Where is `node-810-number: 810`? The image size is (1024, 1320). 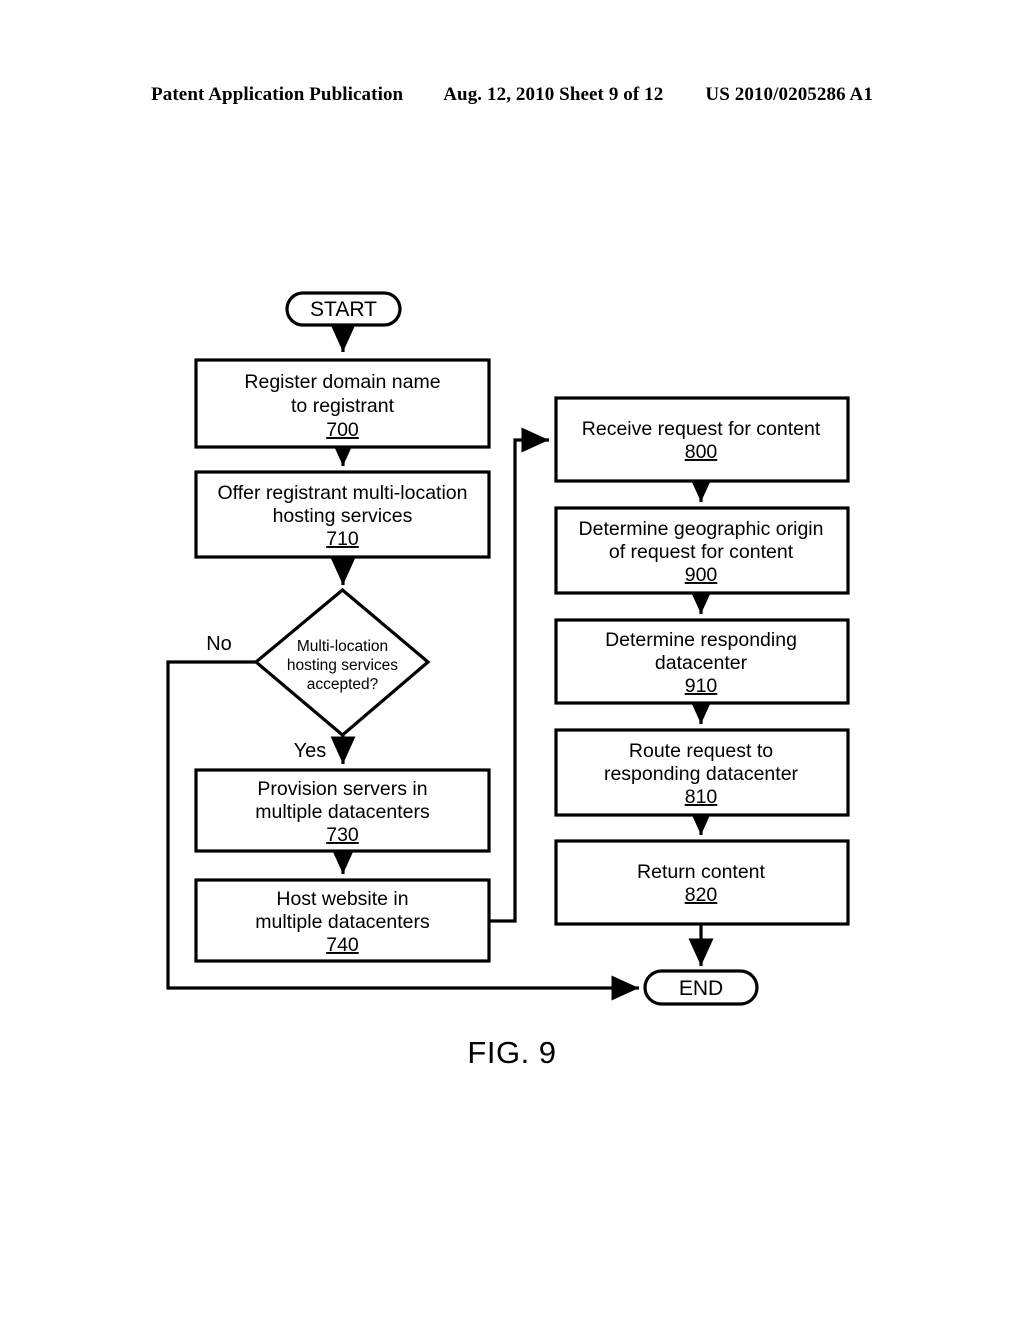
node-810-number: 810 is located at coordinates (701, 797).